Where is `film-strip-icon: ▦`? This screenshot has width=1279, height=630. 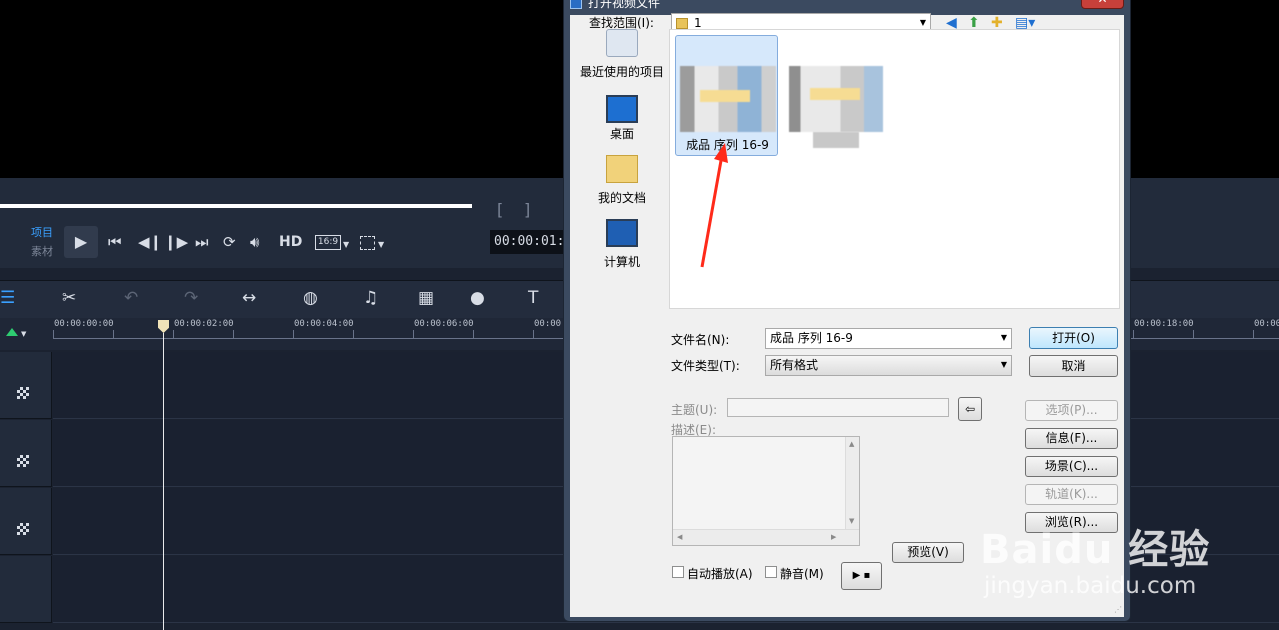
film-strip-icon: ▦ is located at coordinates (426, 298).